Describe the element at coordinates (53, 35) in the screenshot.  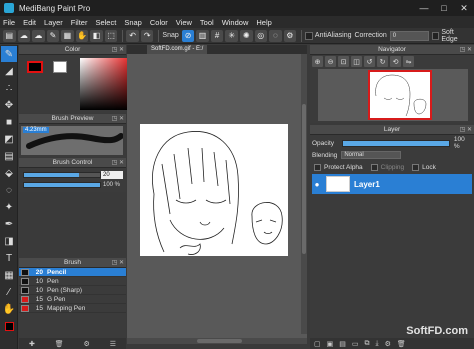
I see `brush-icon: ✎` at that location.